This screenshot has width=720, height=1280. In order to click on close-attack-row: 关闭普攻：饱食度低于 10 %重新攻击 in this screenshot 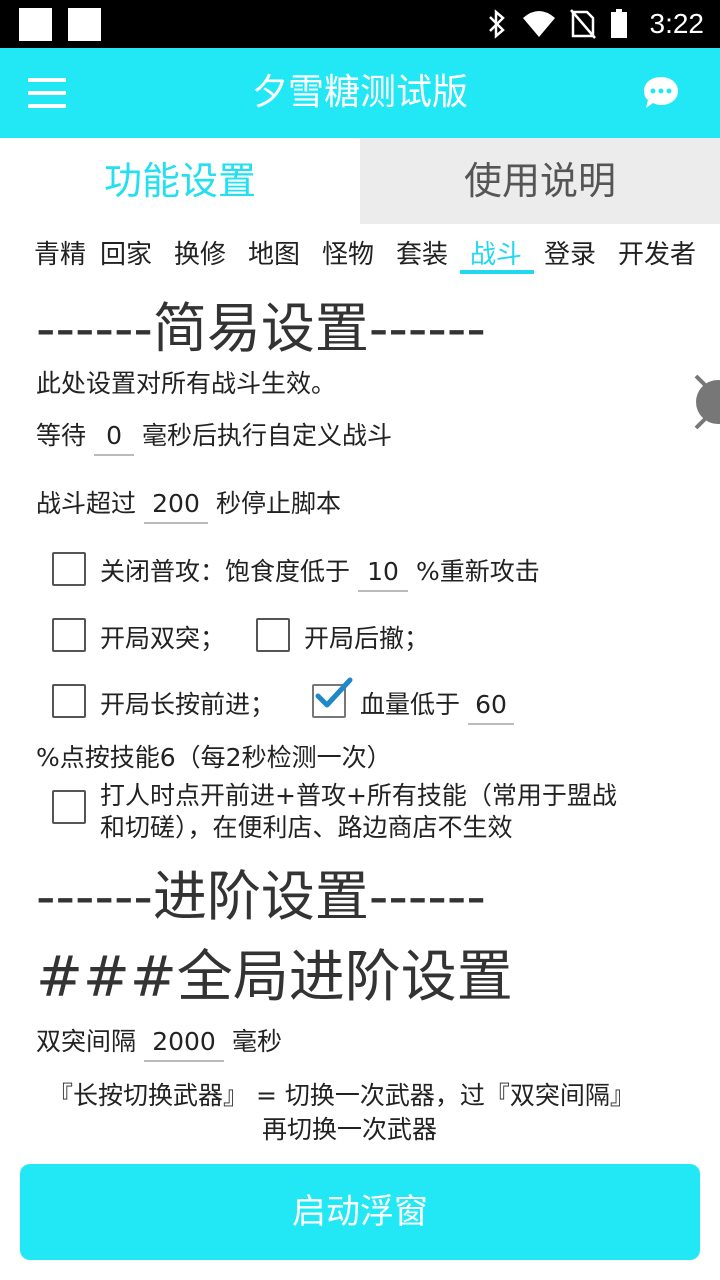, I will do `click(320, 572)`.